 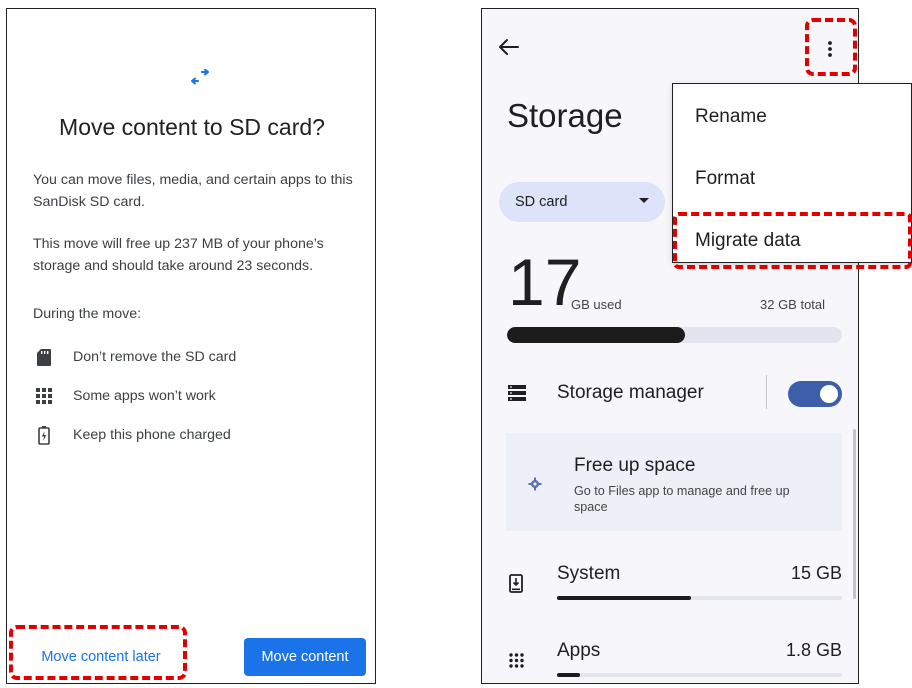 What do you see at coordinates (101, 657) in the screenshot?
I see `move-content-later-button: Move content later` at bounding box center [101, 657].